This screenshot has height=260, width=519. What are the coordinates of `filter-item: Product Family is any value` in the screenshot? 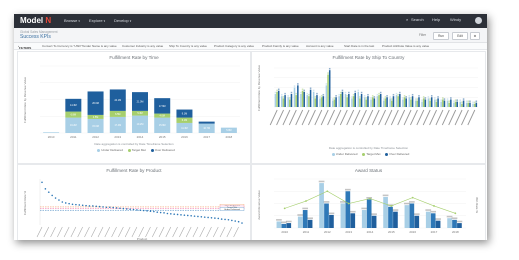 It's located at (280, 46).